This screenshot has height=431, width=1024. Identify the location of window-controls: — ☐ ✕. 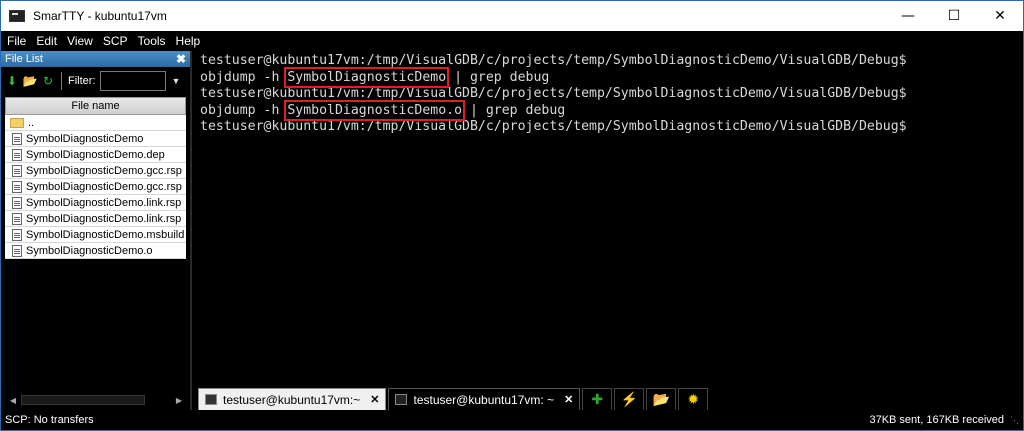
(954, 16).